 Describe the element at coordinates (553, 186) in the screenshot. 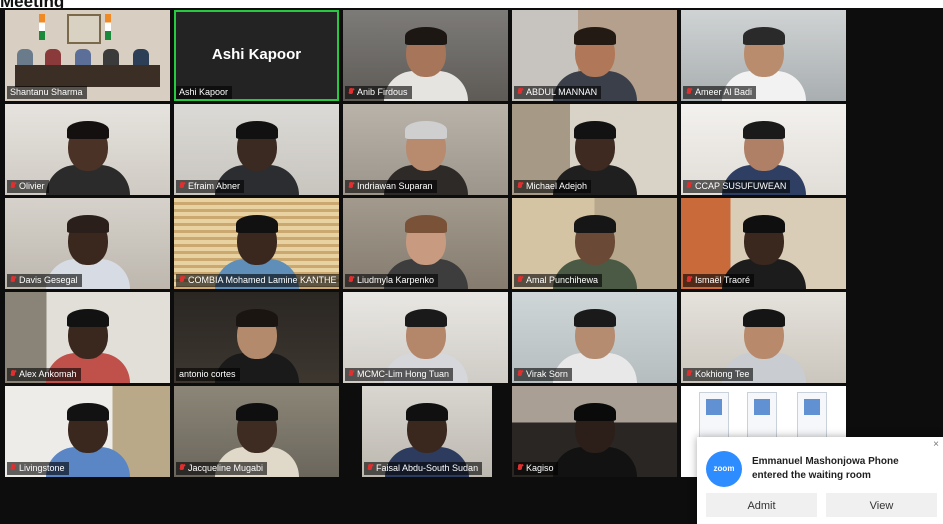

I see `participant-name: Michael Adejoh` at that location.